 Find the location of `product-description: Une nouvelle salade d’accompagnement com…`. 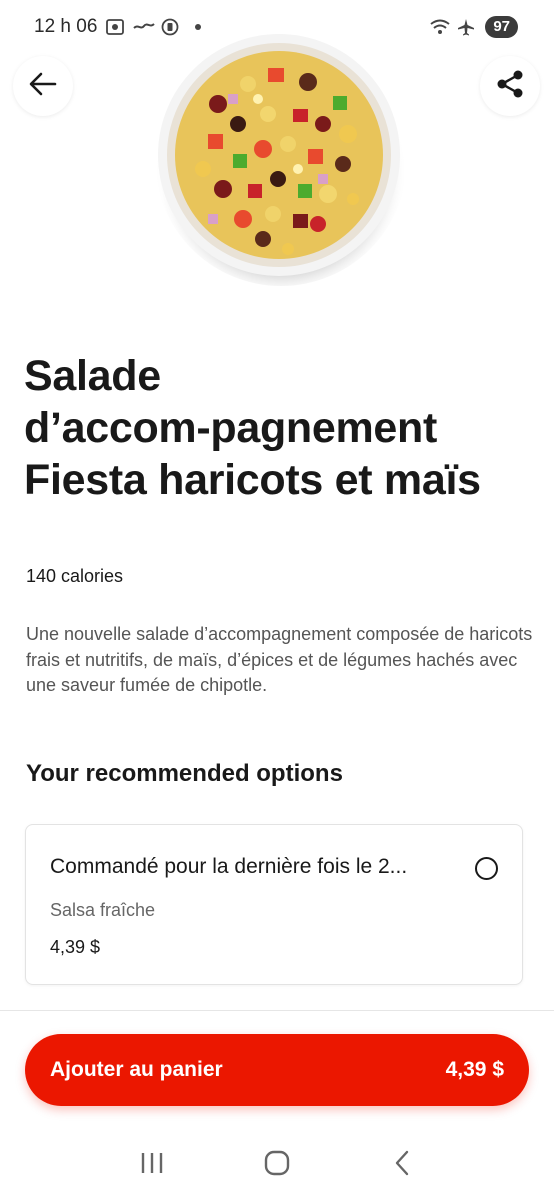

product-description: Une nouvelle salade d’accompagnement com… is located at coordinates (279, 659).